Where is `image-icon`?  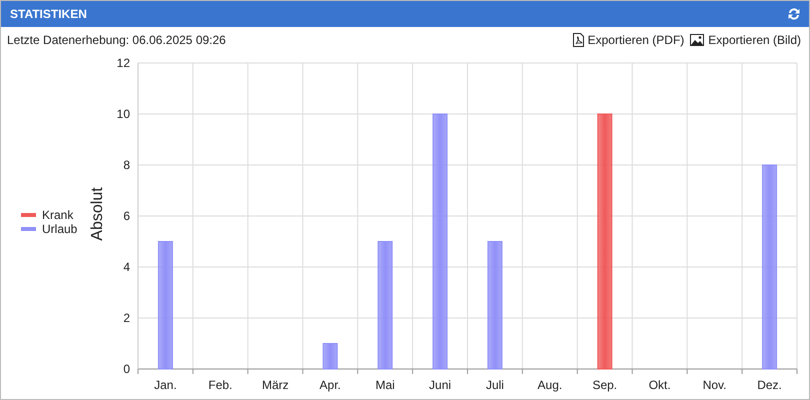
image-icon is located at coordinates (697, 40).